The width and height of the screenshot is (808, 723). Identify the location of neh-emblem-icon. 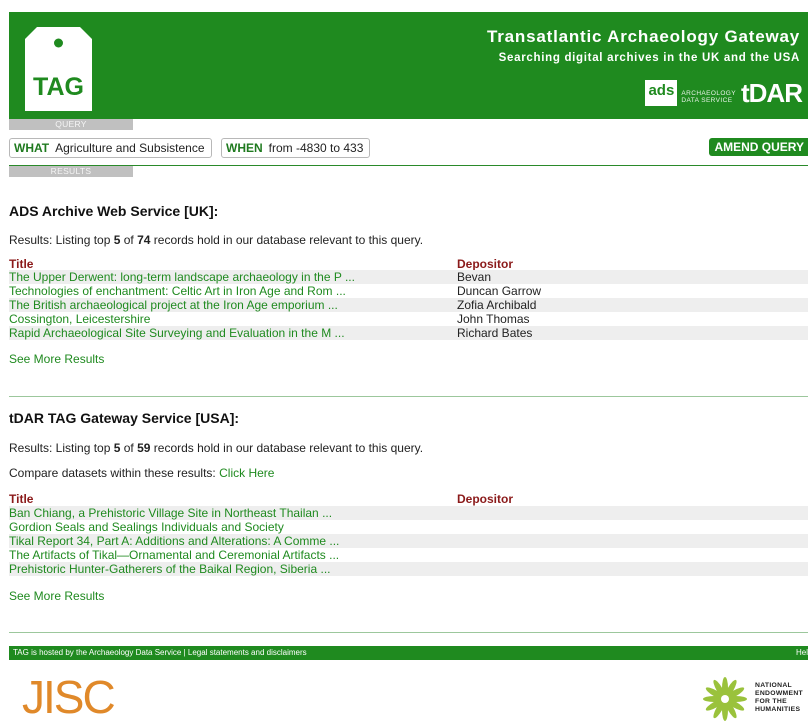
(725, 699).